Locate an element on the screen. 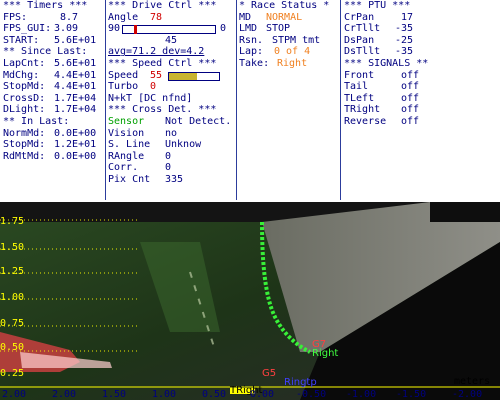 Image resolution: width=500 pixels, height=400 pixels. vision-label: Vision is located at coordinates (126, 133).